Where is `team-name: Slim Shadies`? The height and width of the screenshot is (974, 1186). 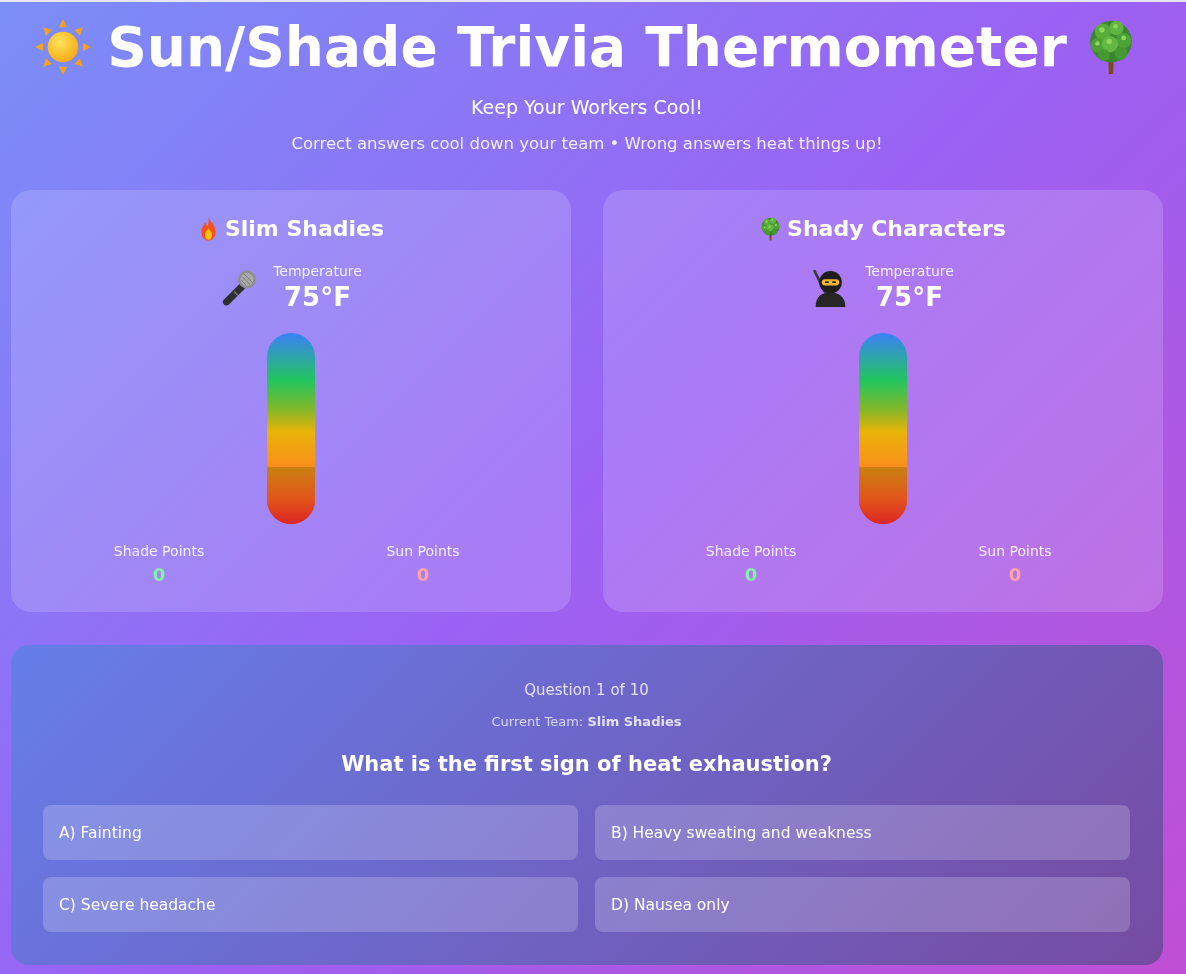 team-name: Slim Shadies is located at coordinates (304, 229).